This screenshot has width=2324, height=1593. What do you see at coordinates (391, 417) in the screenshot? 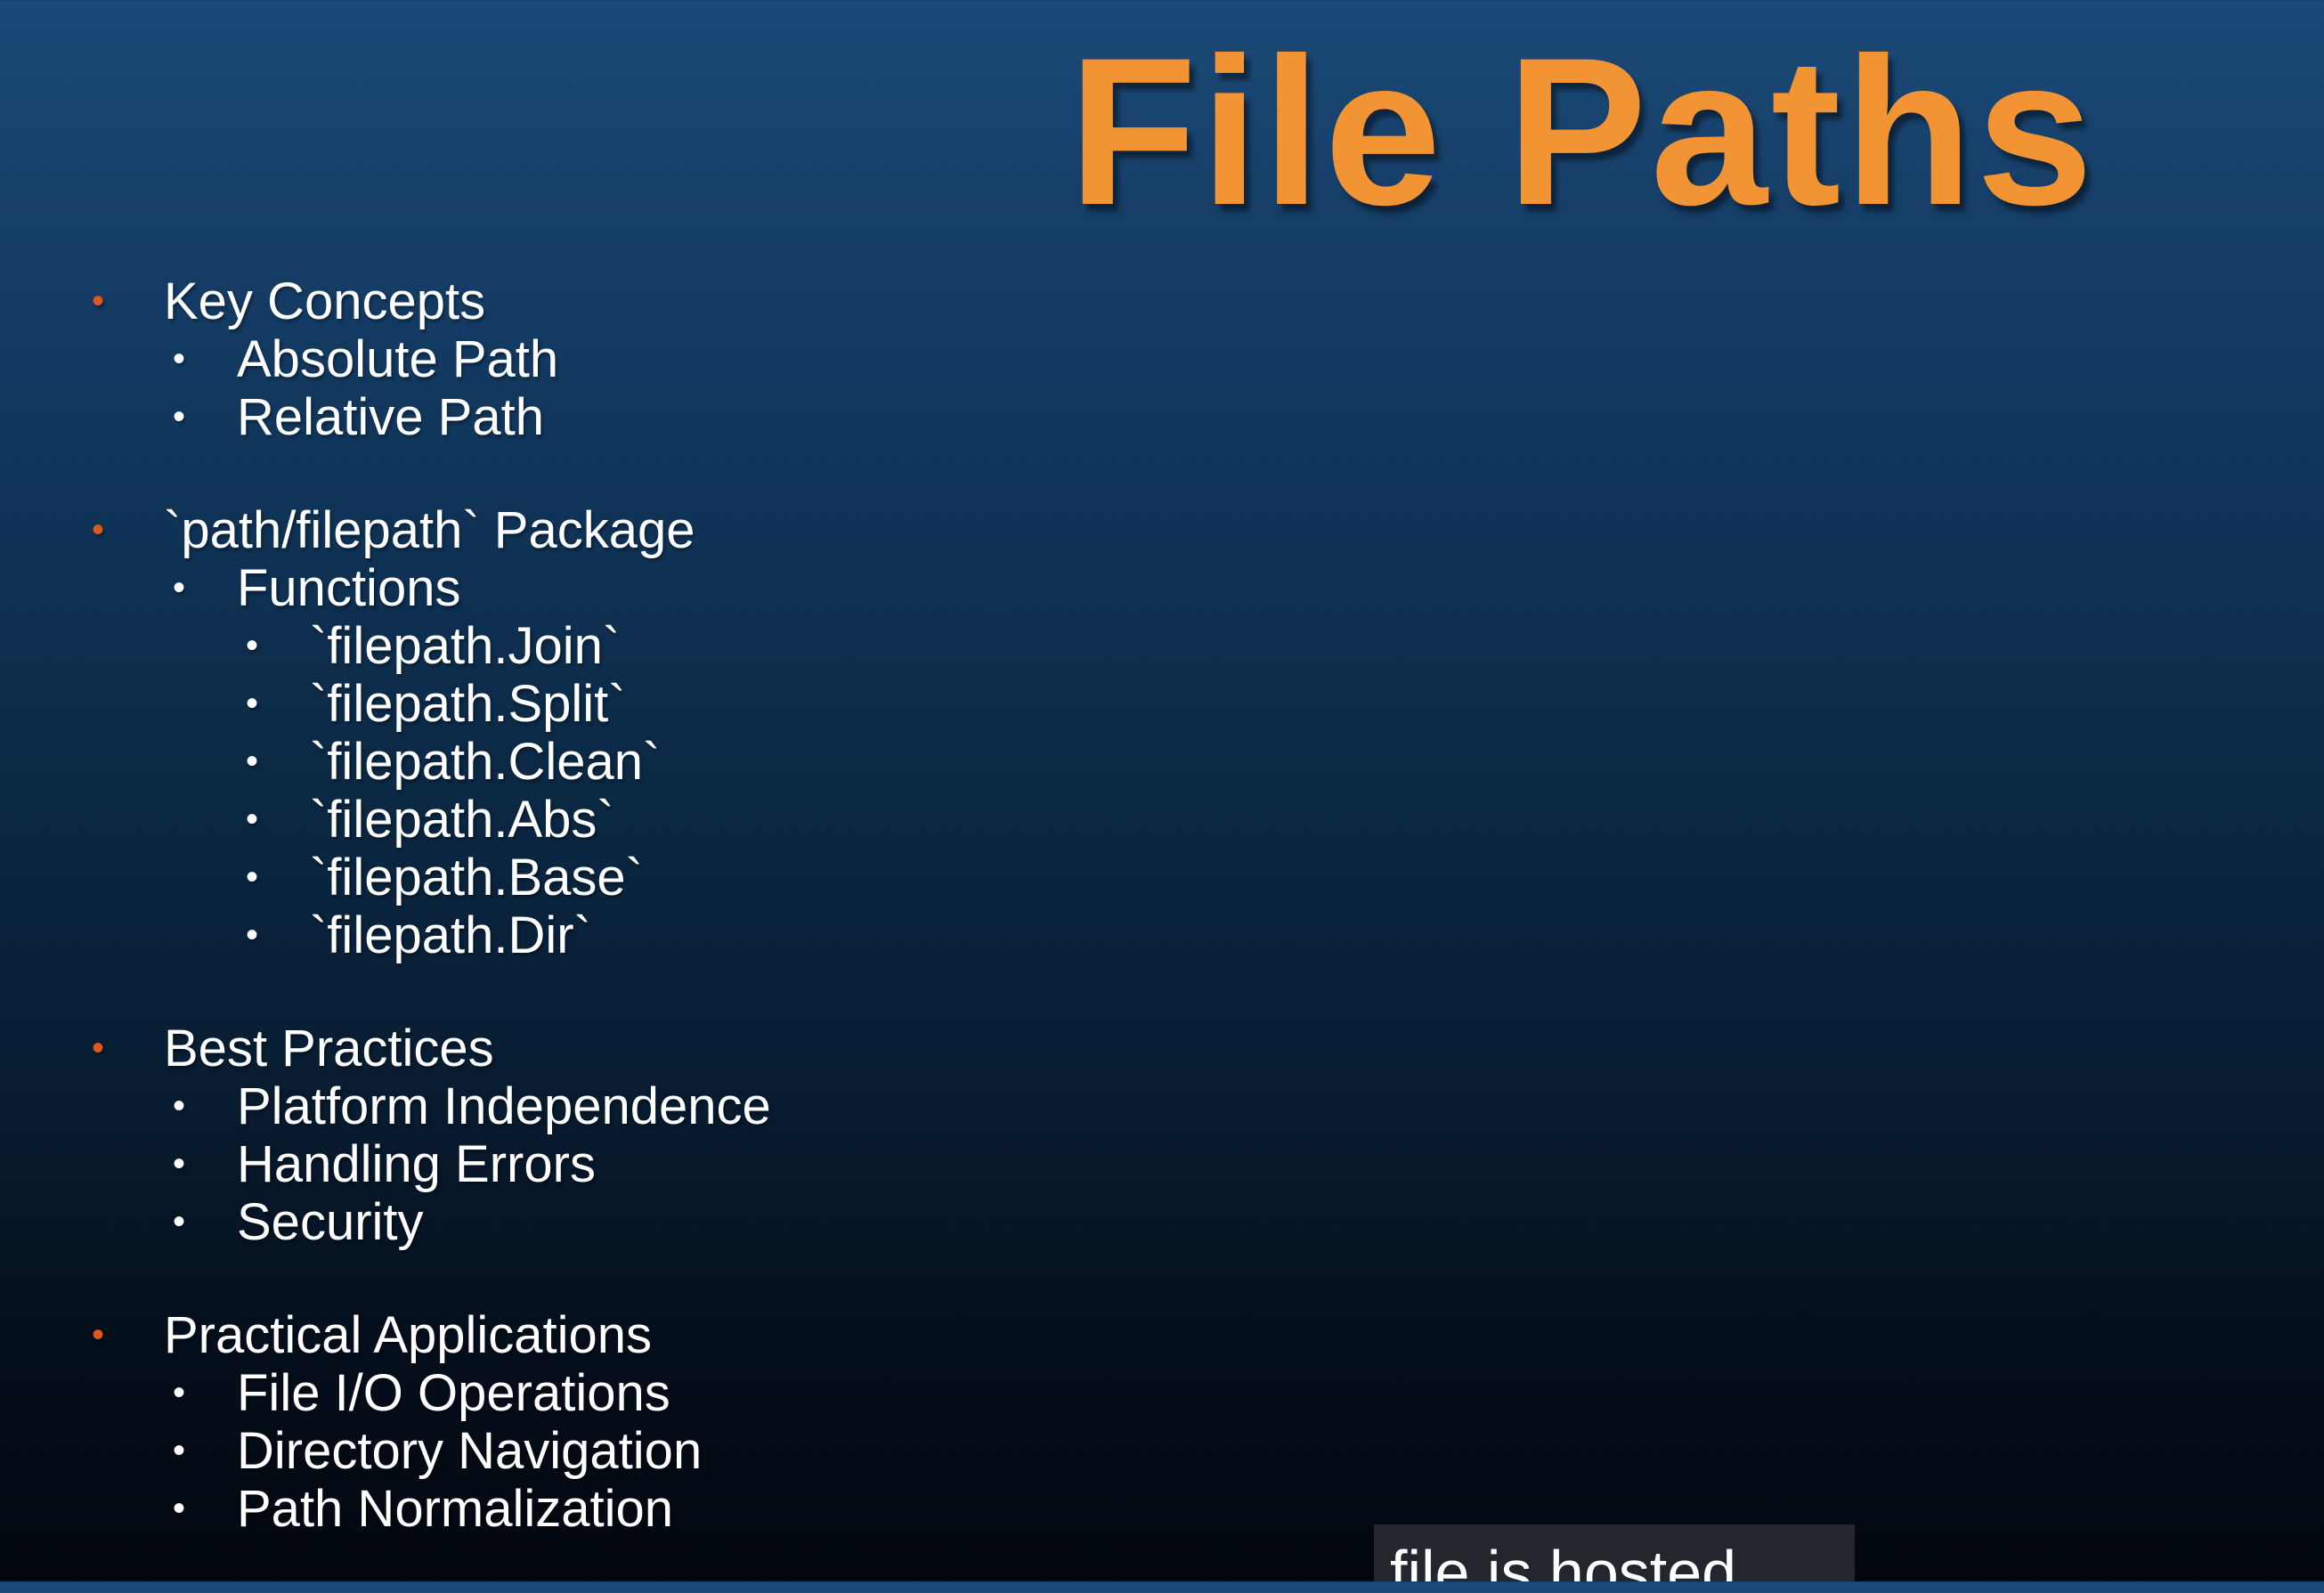
I see `outline-item-text: Relative Path` at bounding box center [391, 417].